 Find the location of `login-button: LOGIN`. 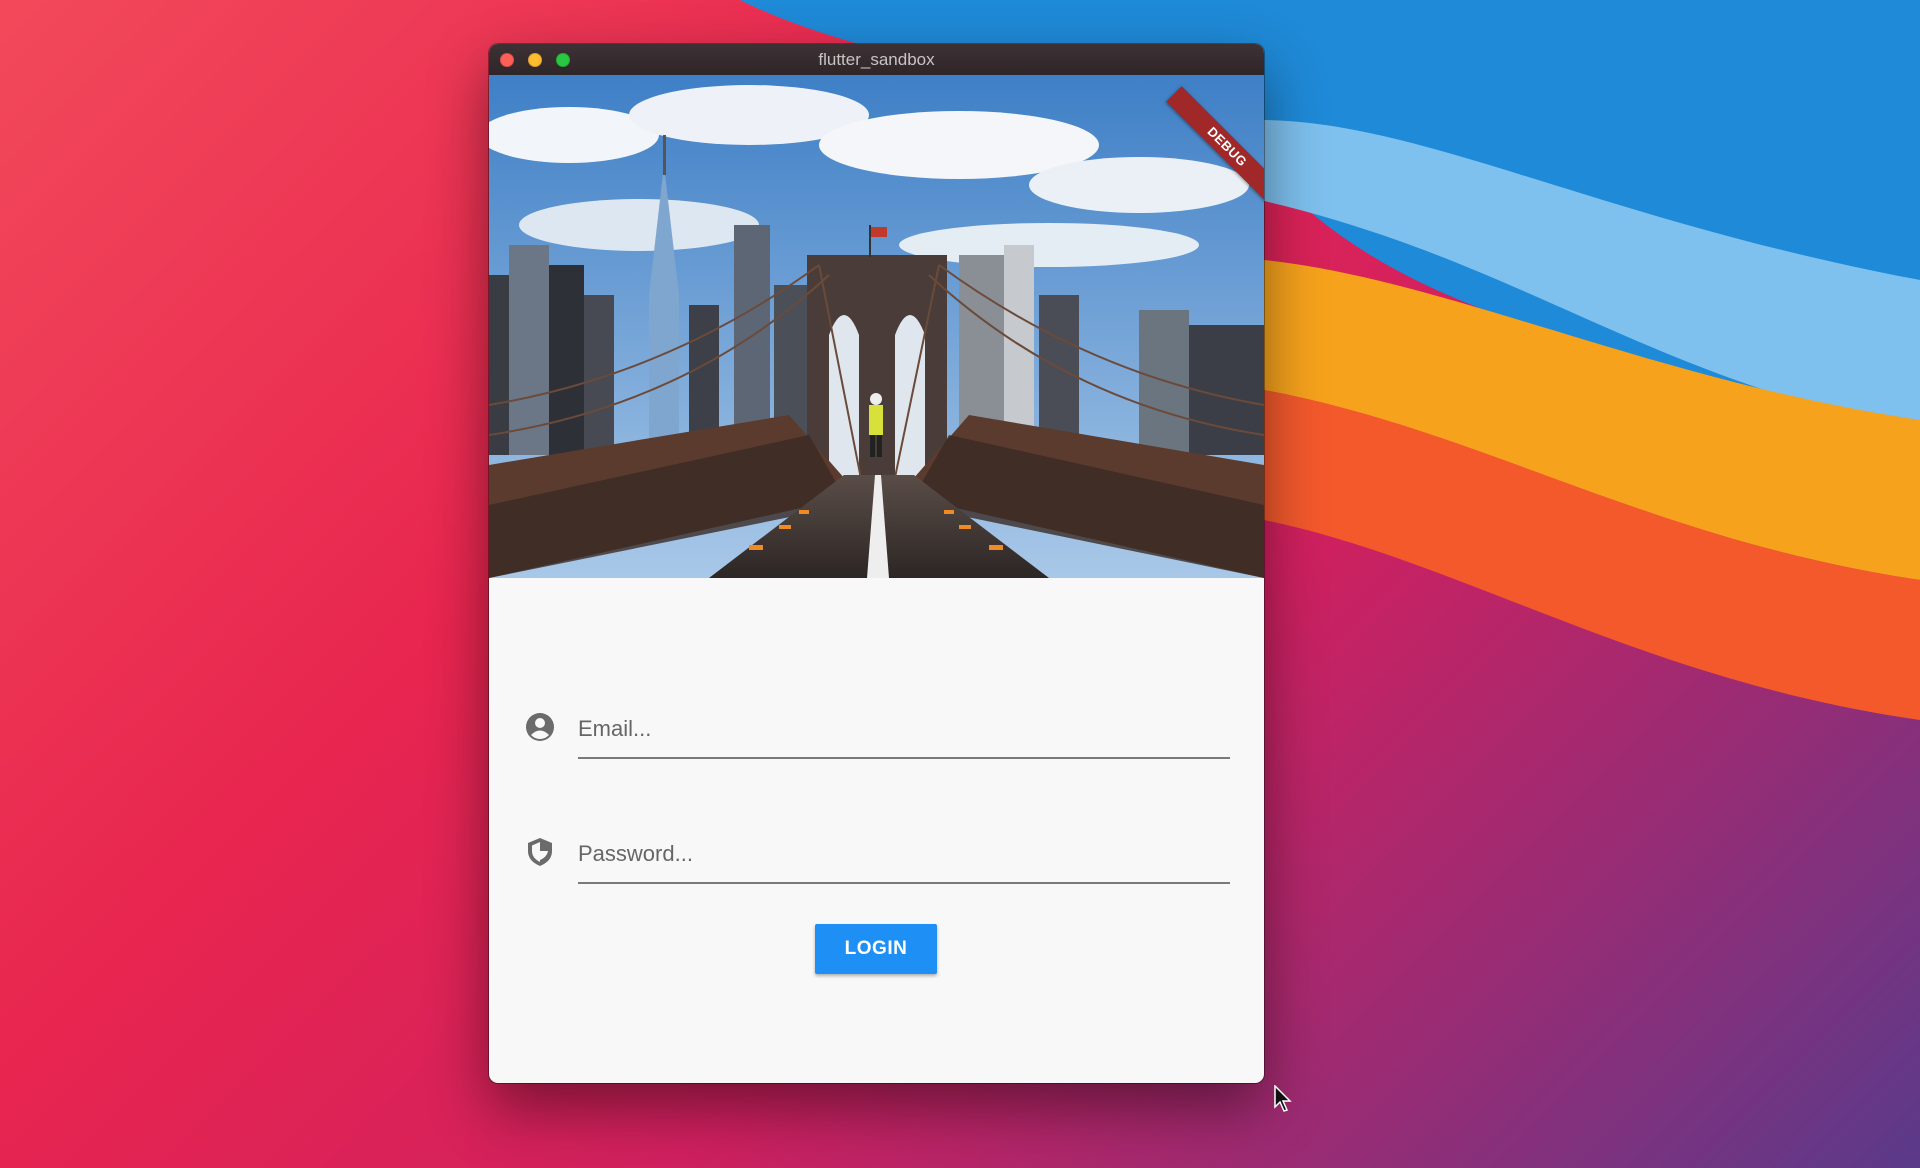

login-button: LOGIN is located at coordinates (876, 949).